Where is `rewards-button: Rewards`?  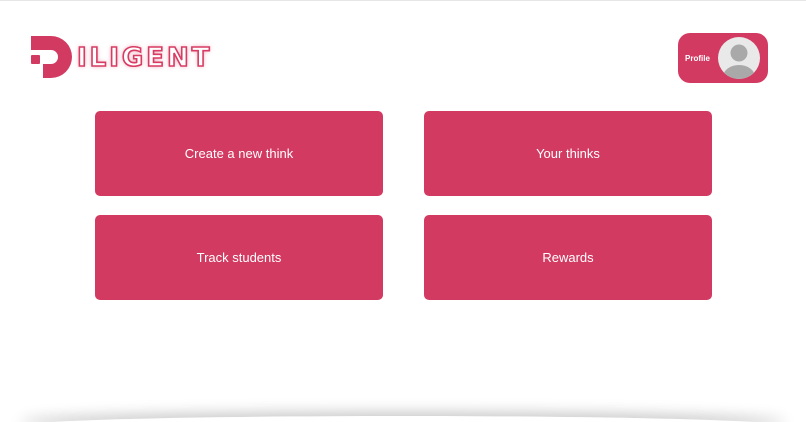
rewards-button: Rewards is located at coordinates (568, 257).